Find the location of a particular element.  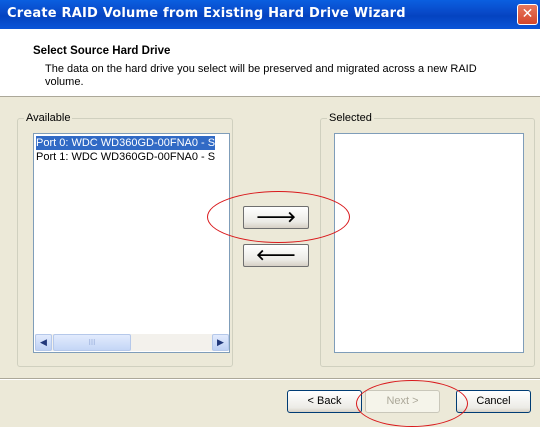

next-button-label: Next > is located at coordinates (402, 401).